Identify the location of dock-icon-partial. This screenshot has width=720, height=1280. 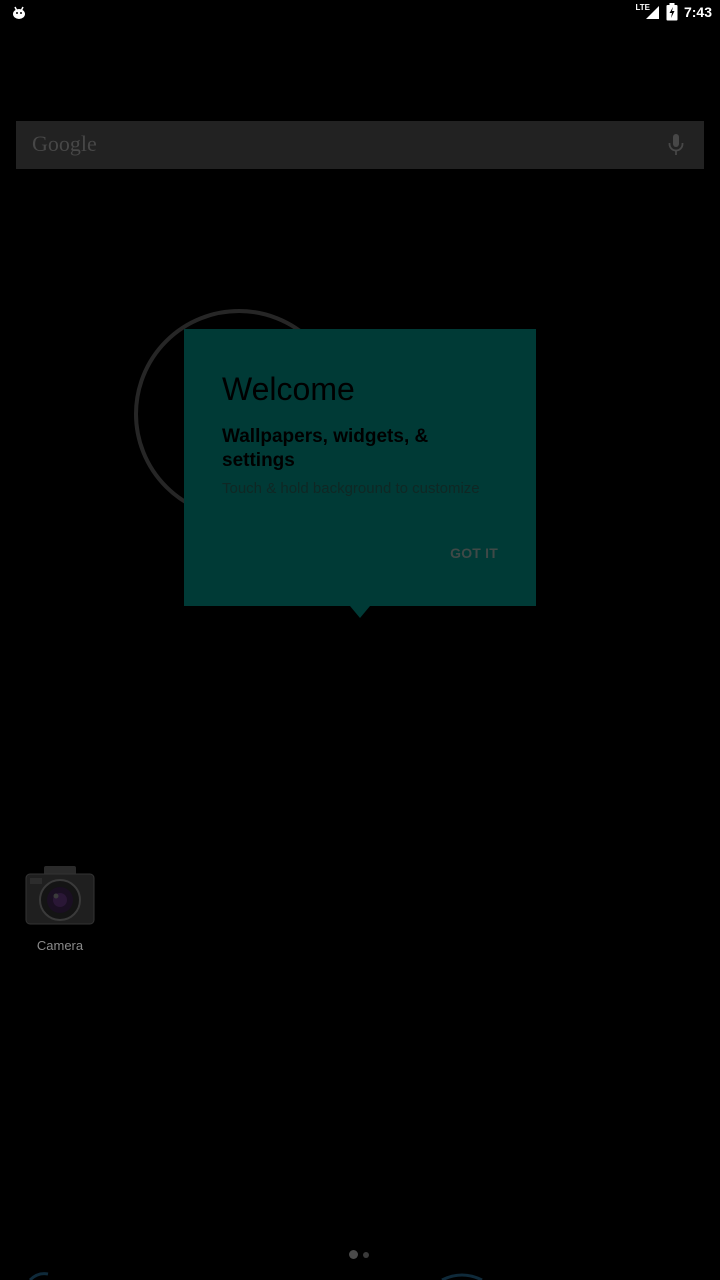
(40, 1276).